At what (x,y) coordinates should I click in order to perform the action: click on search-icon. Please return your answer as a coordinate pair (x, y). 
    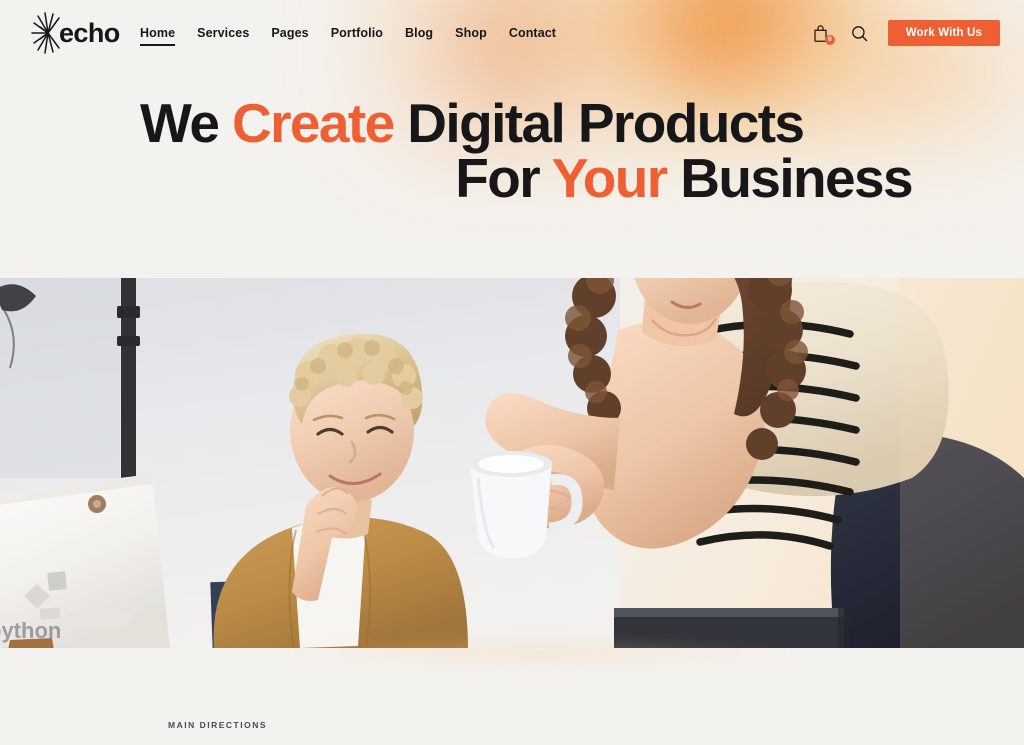
    Looking at the image, I should click on (860, 33).